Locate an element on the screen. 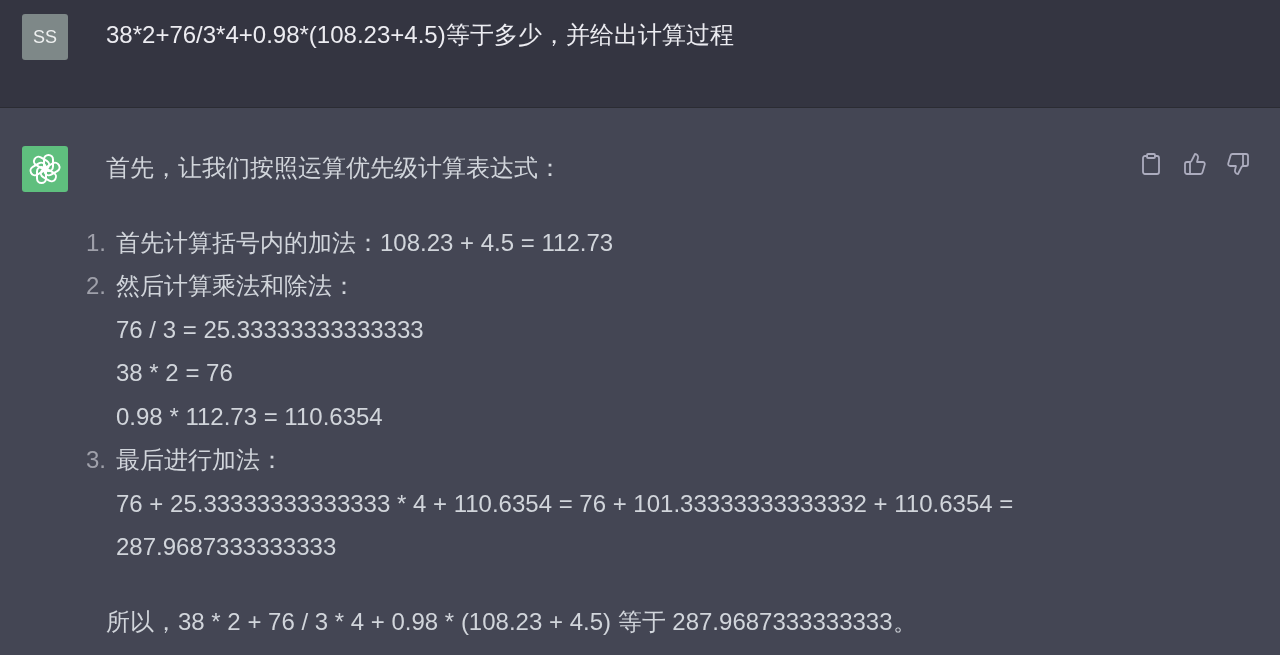 The height and width of the screenshot is (655, 1280). calculation-line: 0.98 * 112.73 = 110.6354 is located at coordinates (249, 416).